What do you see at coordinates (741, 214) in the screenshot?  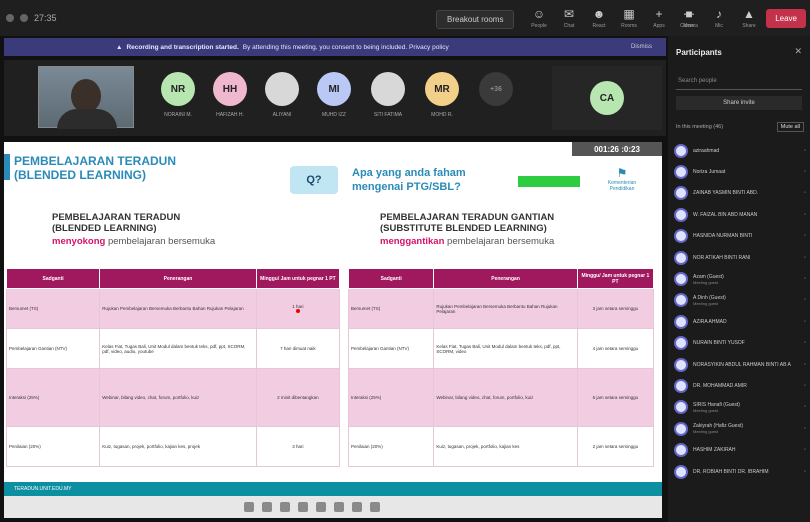 I see `participant-row: W. FAIZAL BIN ABD MANAN ◦` at bounding box center [741, 214].